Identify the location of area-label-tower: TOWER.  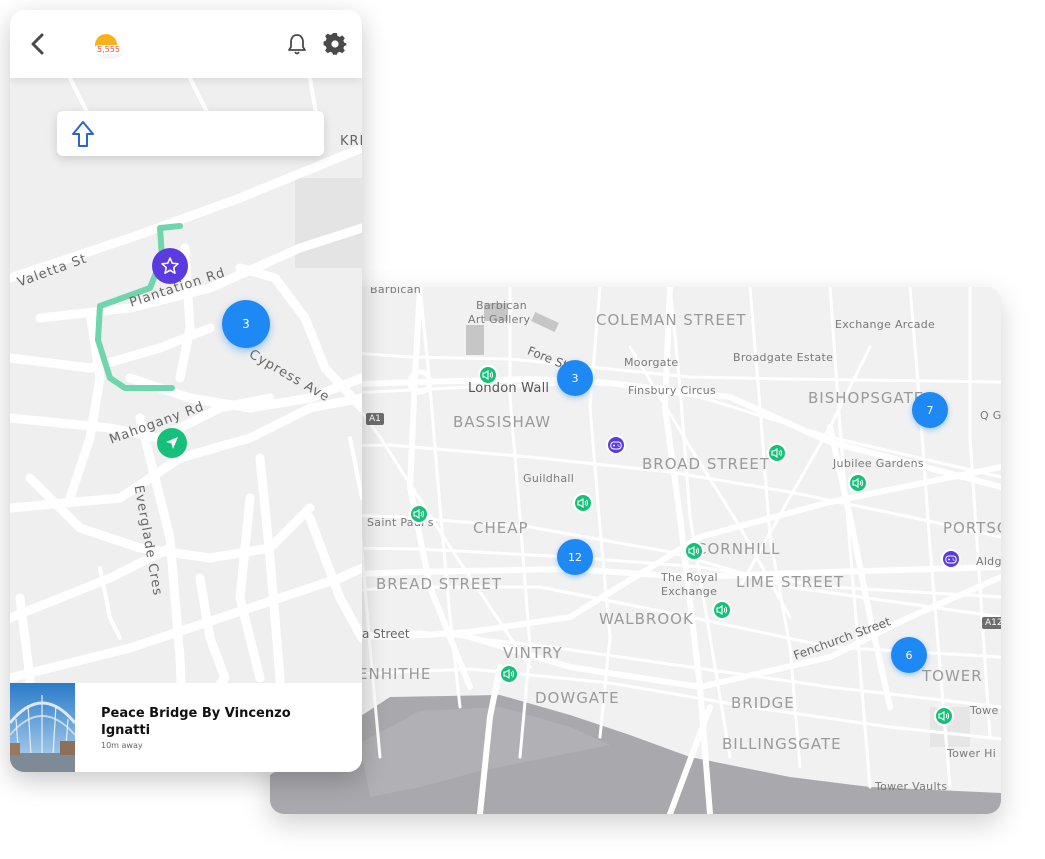
(952, 676).